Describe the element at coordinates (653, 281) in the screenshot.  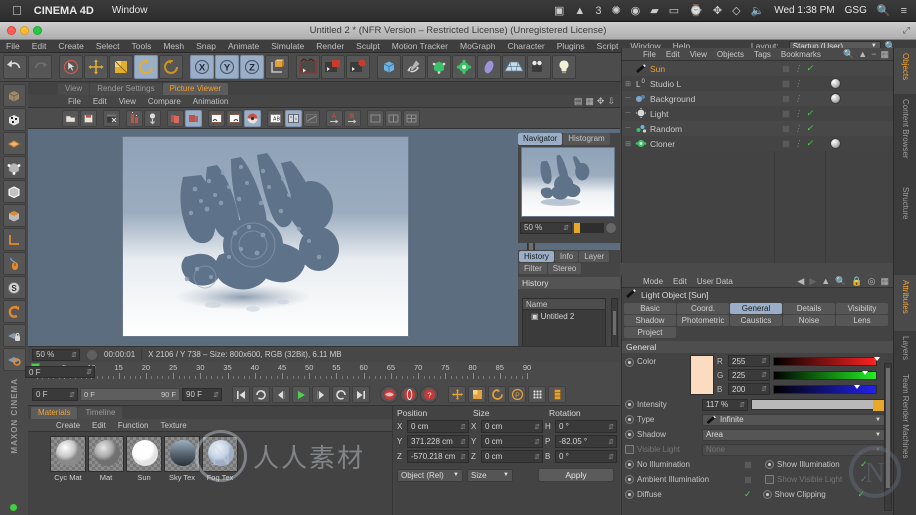
I see `attr-menu-mode: Mode` at that location.